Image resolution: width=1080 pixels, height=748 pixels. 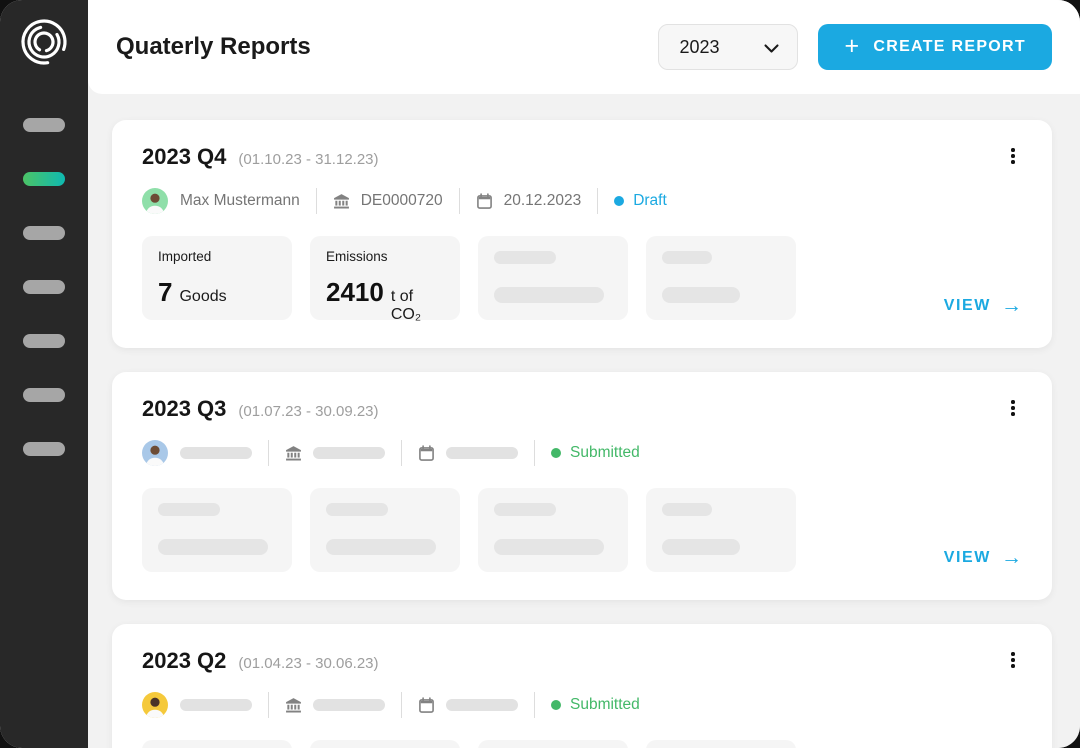 What do you see at coordinates (582, 686) in the screenshot?
I see `report-card-q2: 2023 Q2 (01.04.23 - 30.06.23) Submitted` at bounding box center [582, 686].